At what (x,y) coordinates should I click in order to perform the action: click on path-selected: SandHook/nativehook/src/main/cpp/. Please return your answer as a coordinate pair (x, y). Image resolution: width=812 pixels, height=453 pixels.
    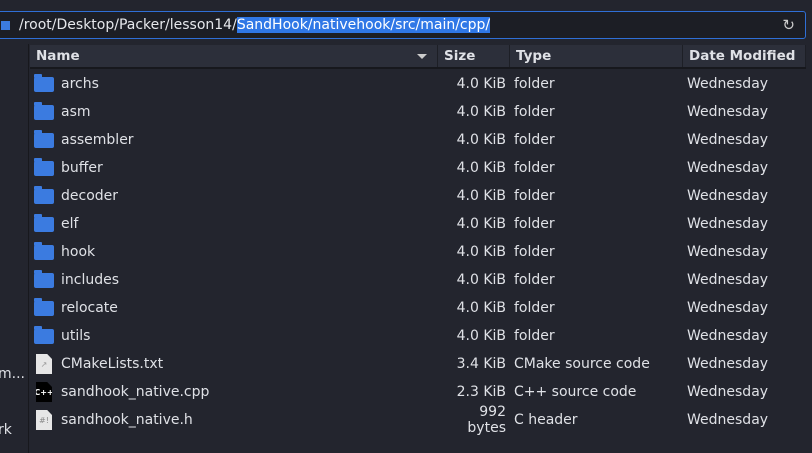
    Looking at the image, I should click on (363, 25).